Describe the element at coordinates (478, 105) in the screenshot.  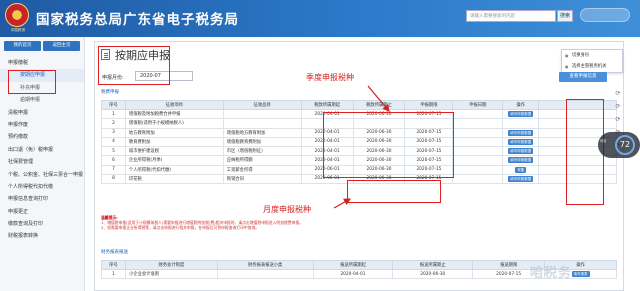
I see `tax-col-header: 申报日期` at that location.